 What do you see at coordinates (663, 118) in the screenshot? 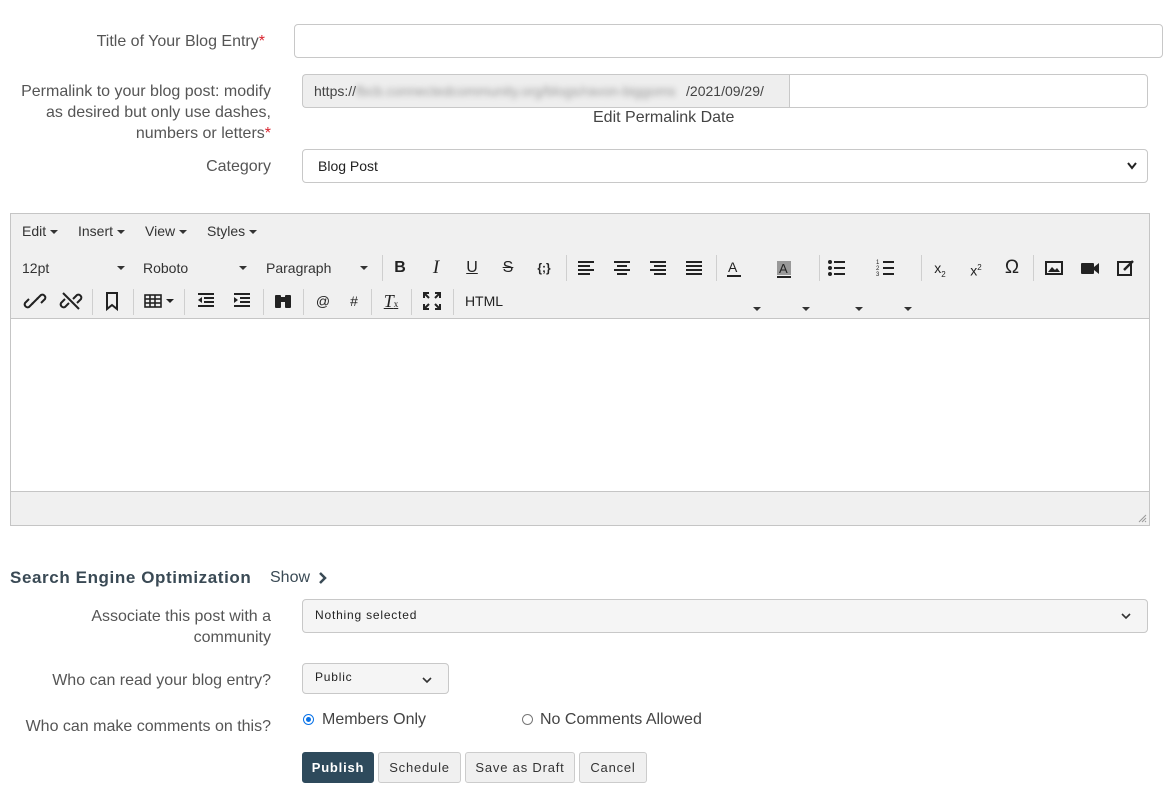
I see `edit-permalink-date-link: Edit Permalink Date` at bounding box center [663, 118].